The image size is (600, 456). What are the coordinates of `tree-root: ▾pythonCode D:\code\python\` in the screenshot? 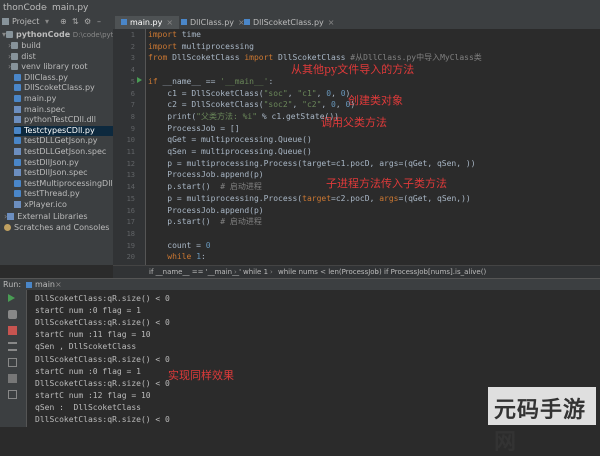 It's located at (57, 35).